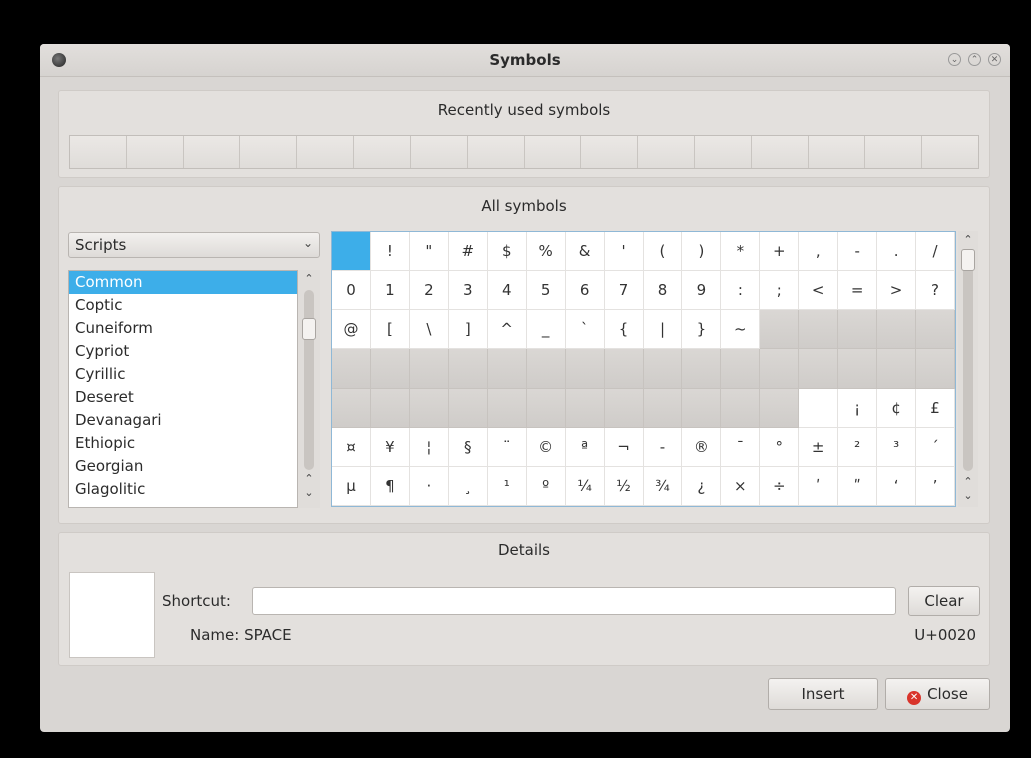 The height and width of the screenshot is (758, 1031). I want to click on symbol-cell: 4, so click(507, 291).